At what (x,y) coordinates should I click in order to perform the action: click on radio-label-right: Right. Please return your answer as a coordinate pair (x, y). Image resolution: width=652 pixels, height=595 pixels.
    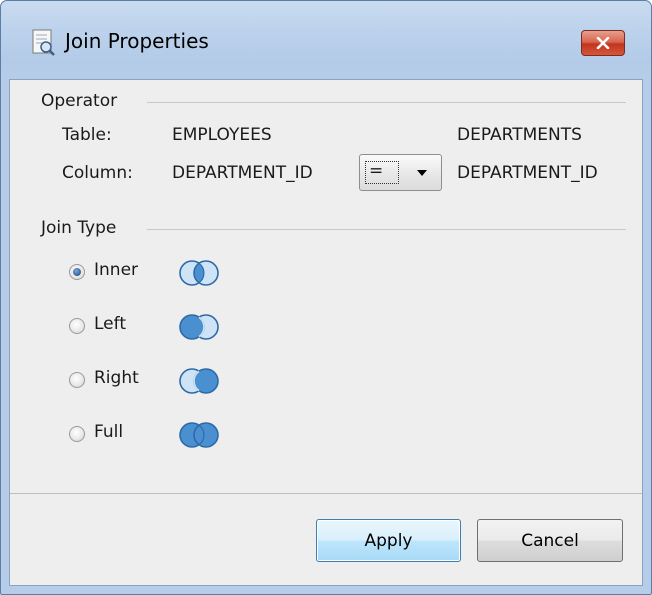
    Looking at the image, I should click on (116, 378).